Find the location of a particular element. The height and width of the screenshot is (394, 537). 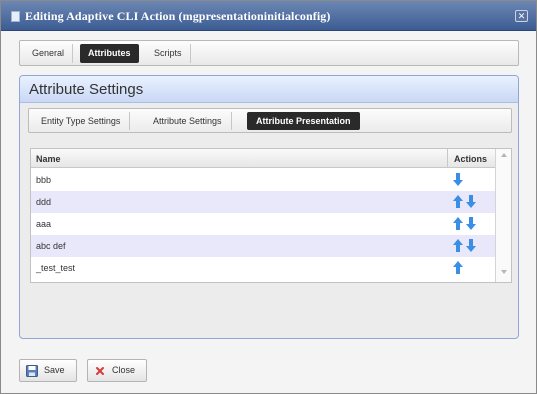

panel-header: Attribute Settings is located at coordinates (269, 89).